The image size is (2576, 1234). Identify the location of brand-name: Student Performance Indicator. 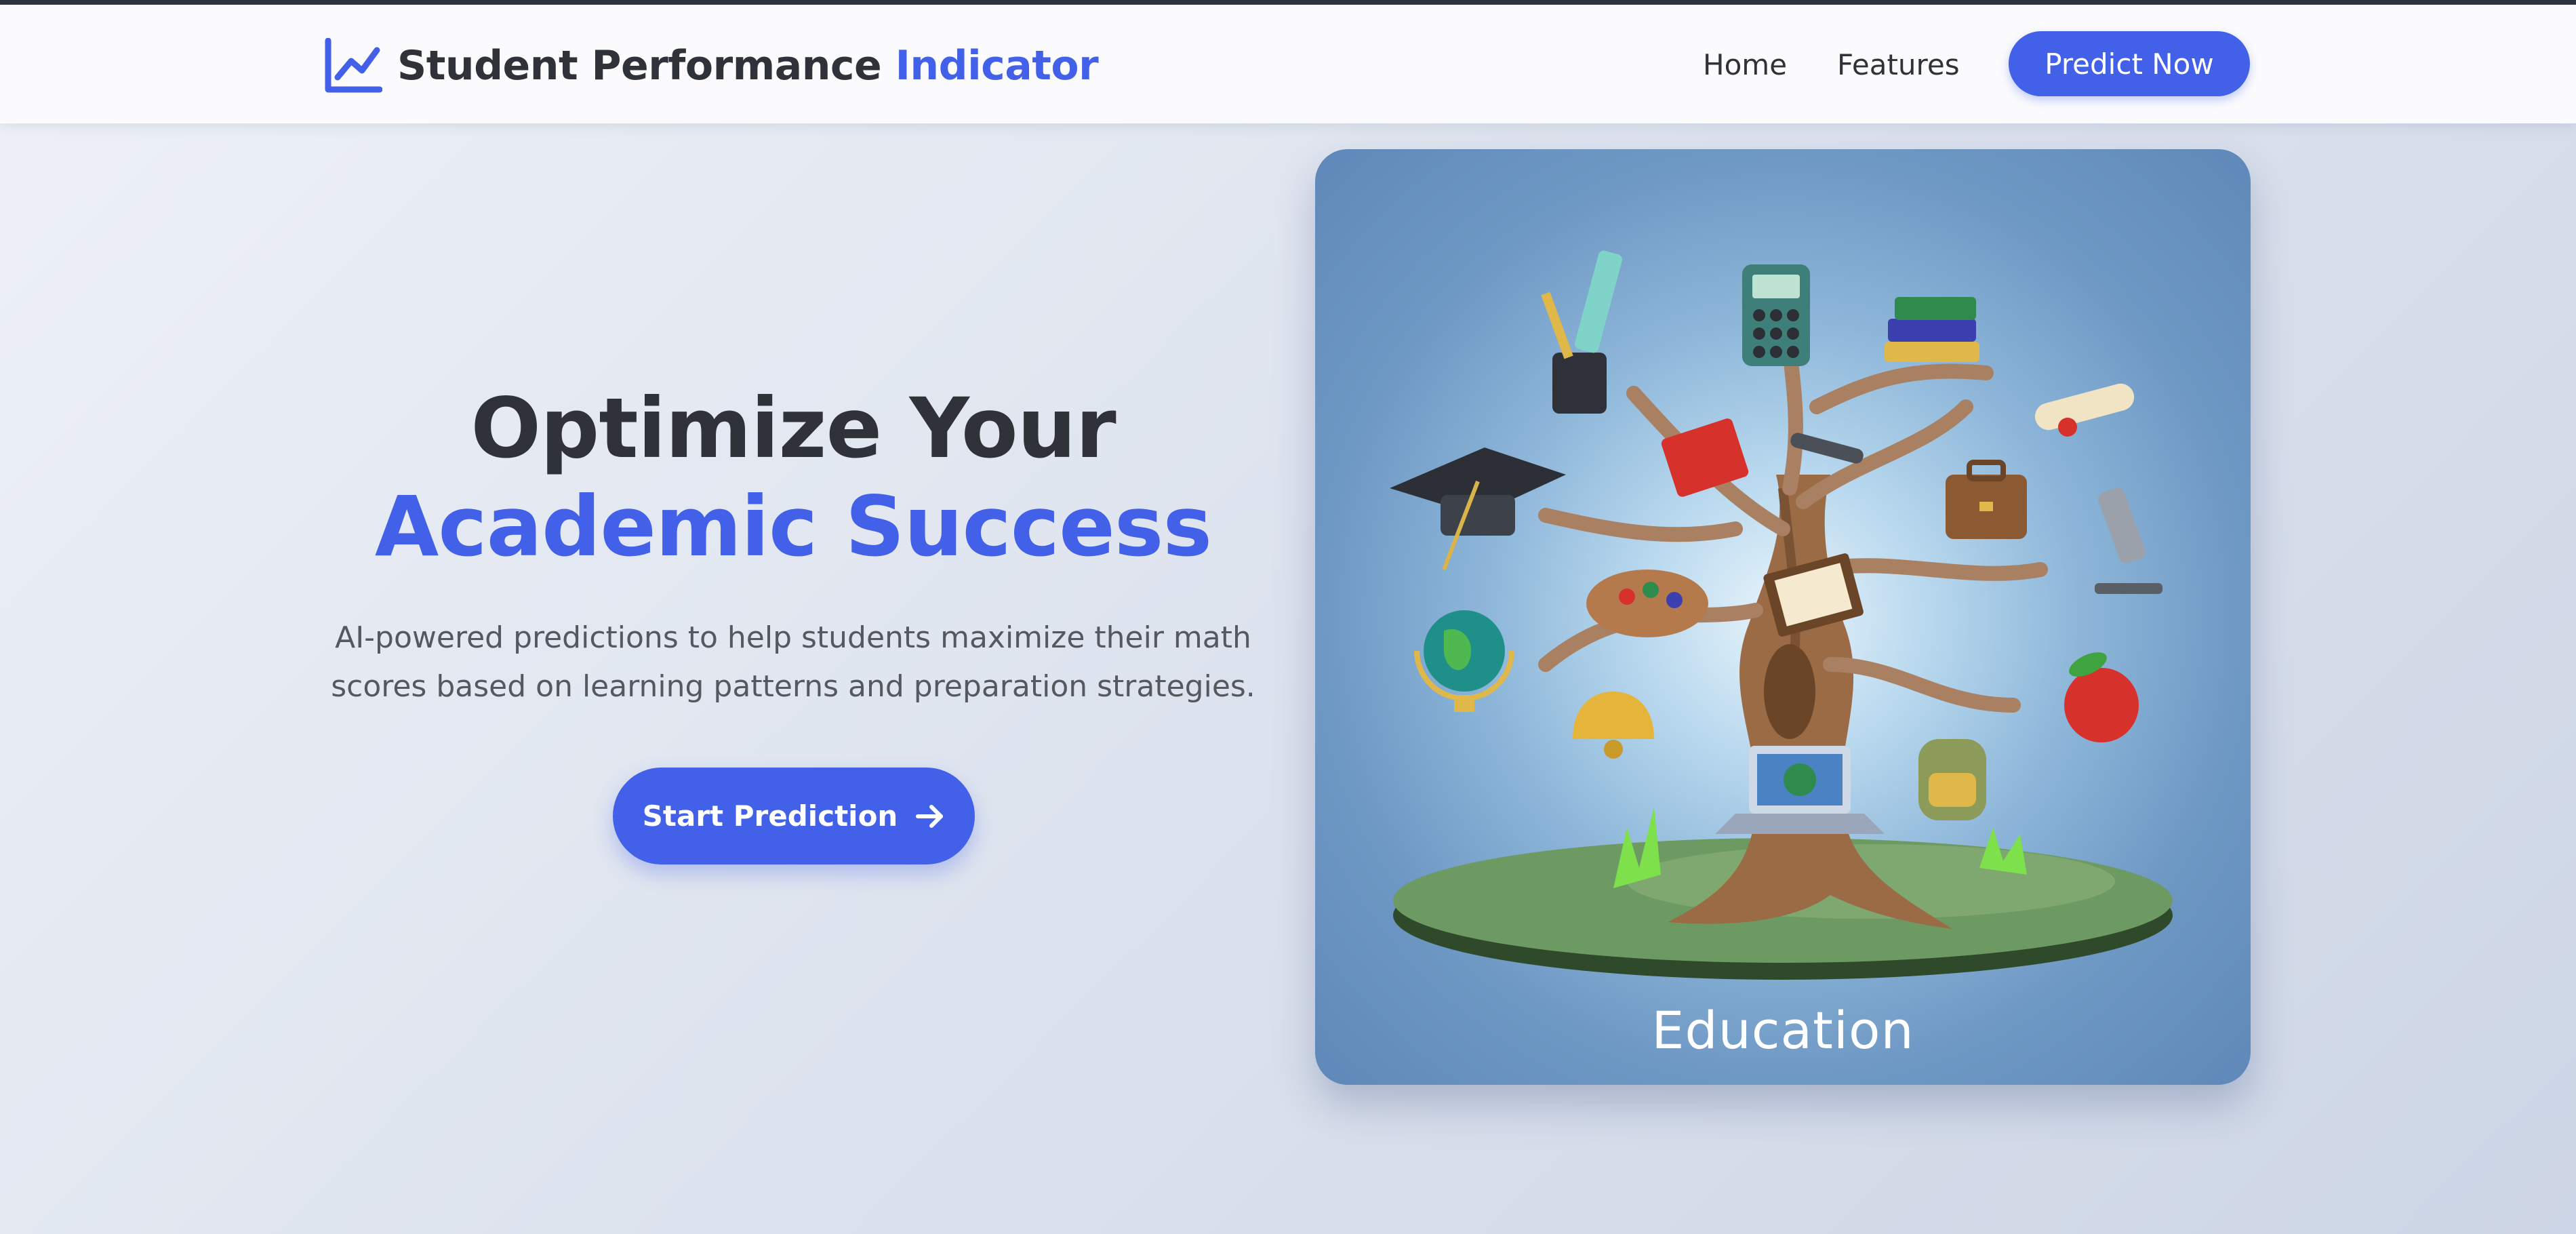
(748, 66).